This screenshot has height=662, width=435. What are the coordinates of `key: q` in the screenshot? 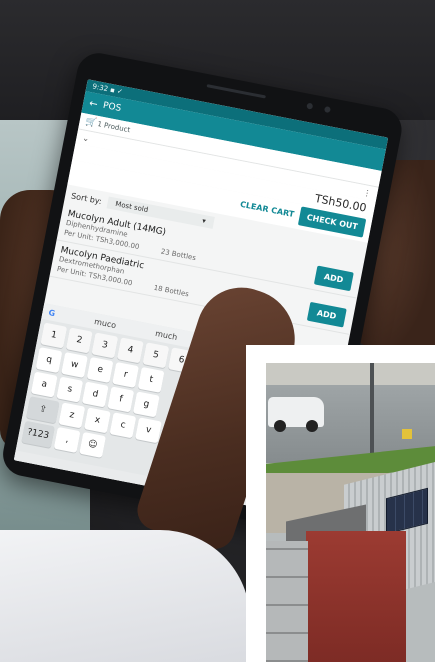 It's located at (49, 360).